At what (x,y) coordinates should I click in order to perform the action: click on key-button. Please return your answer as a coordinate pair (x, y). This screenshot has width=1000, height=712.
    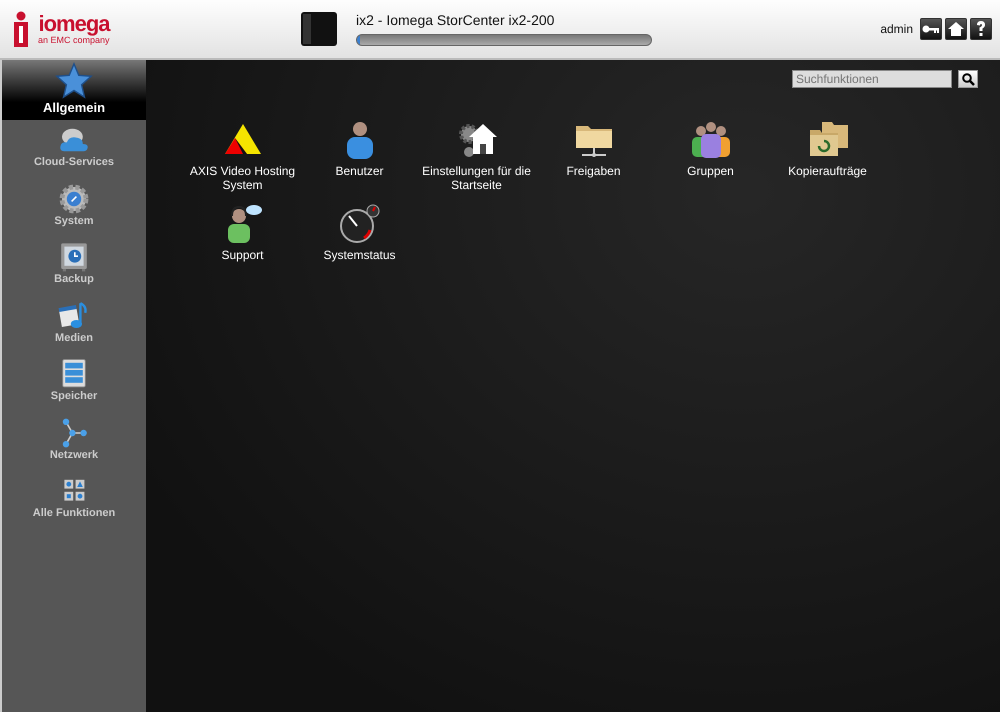
    Looking at the image, I should click on (931, 29).